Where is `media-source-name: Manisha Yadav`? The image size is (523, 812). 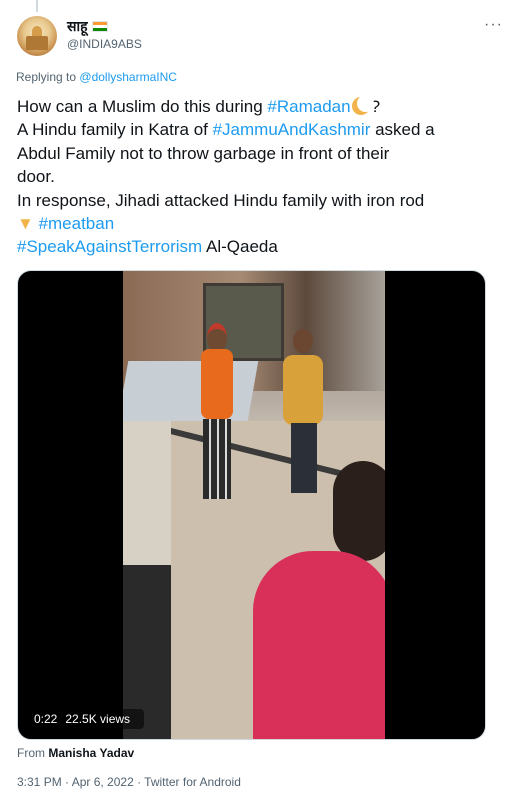 media-source-name: Manisha Yadav is located at coordinates (91, 753).